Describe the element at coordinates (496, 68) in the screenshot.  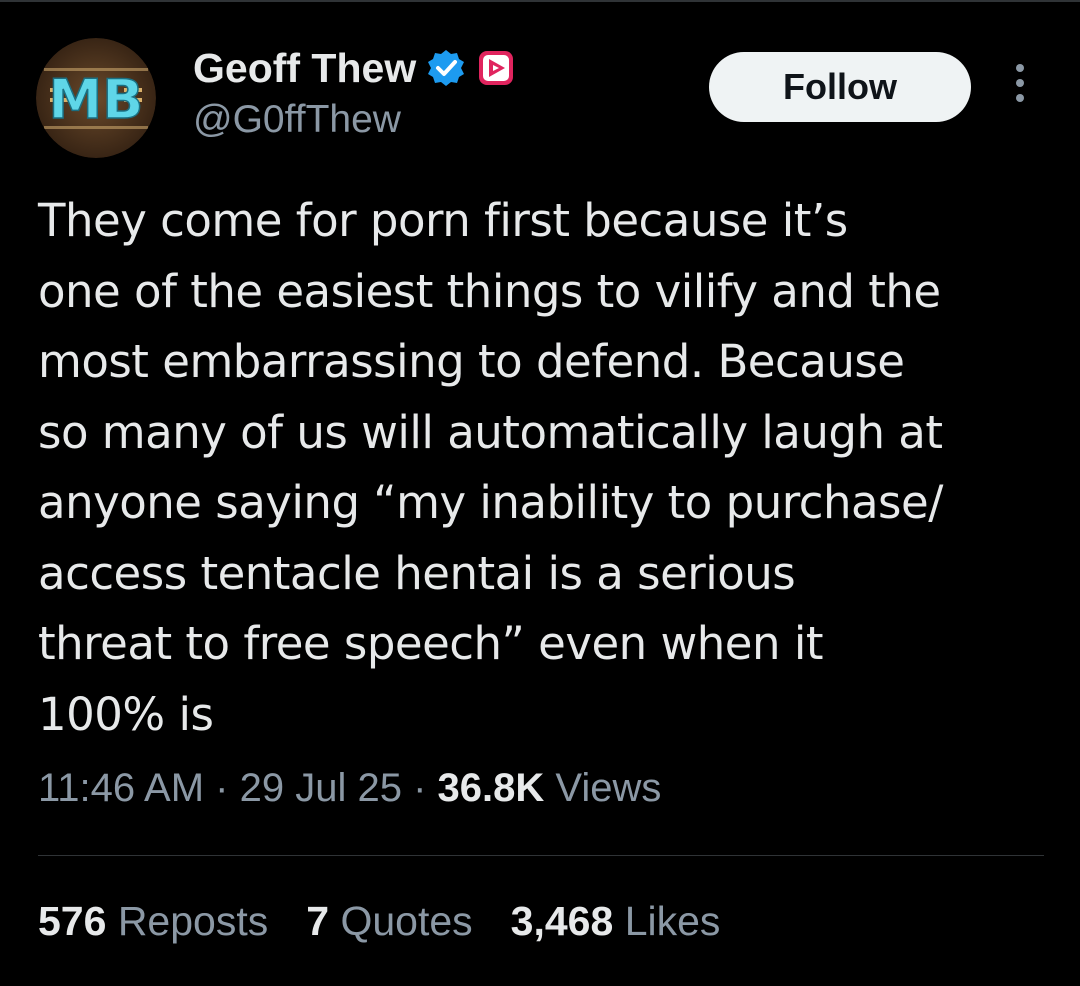
I see `play-badge-icon` at that location.